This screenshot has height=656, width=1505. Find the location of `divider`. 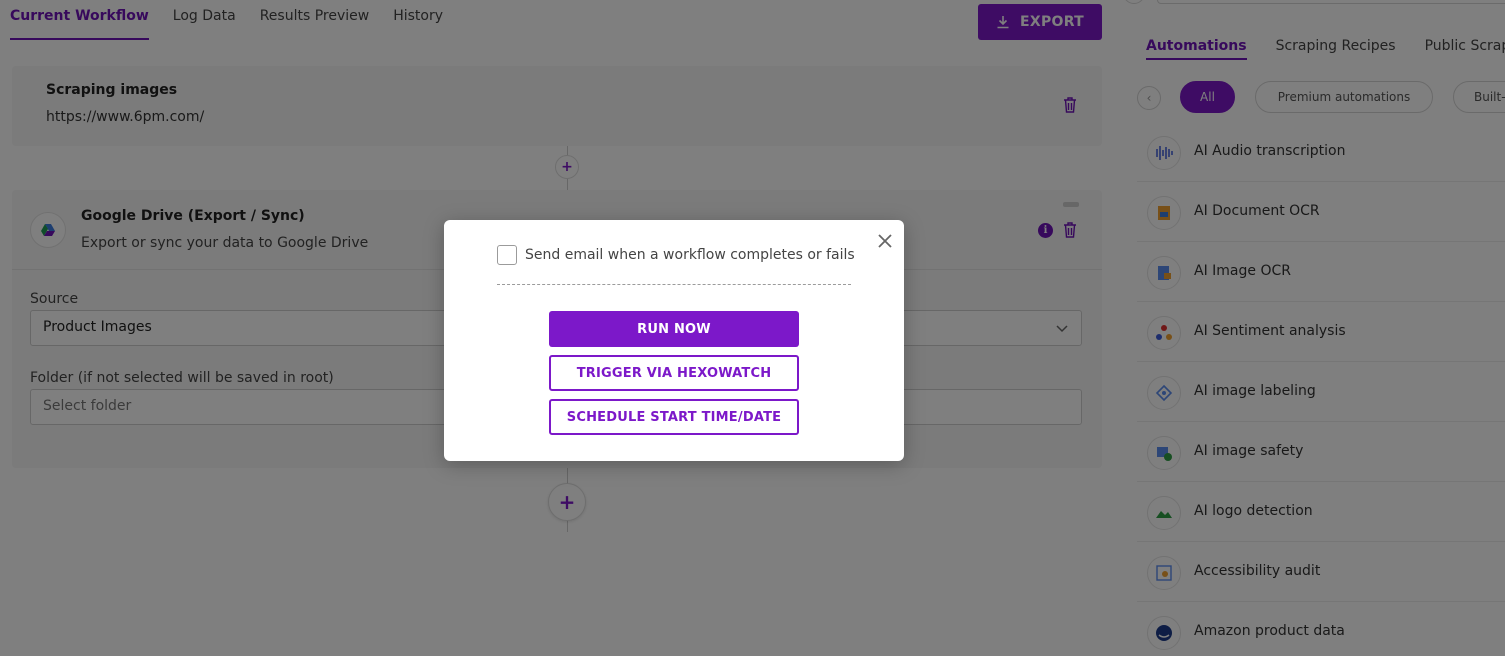

divider is located at coordinates (674, 284).